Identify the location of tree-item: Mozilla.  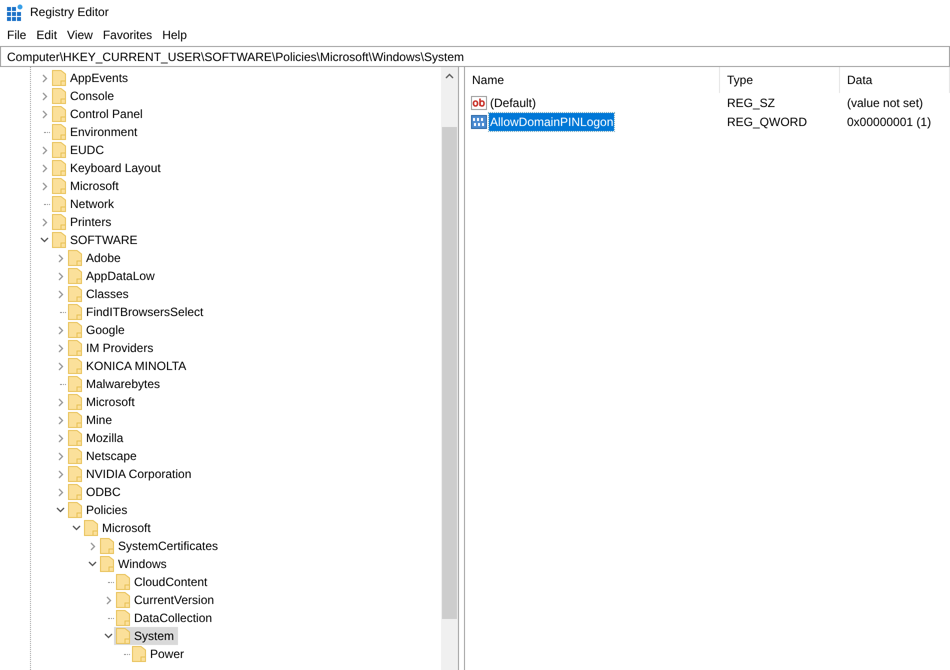
(97, 438).